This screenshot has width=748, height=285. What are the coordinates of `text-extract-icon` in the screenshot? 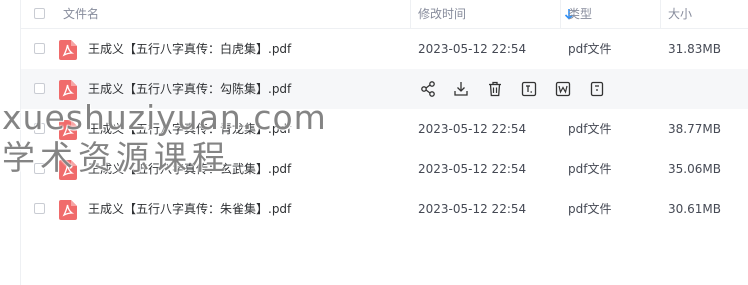 It's located at (529, 89).